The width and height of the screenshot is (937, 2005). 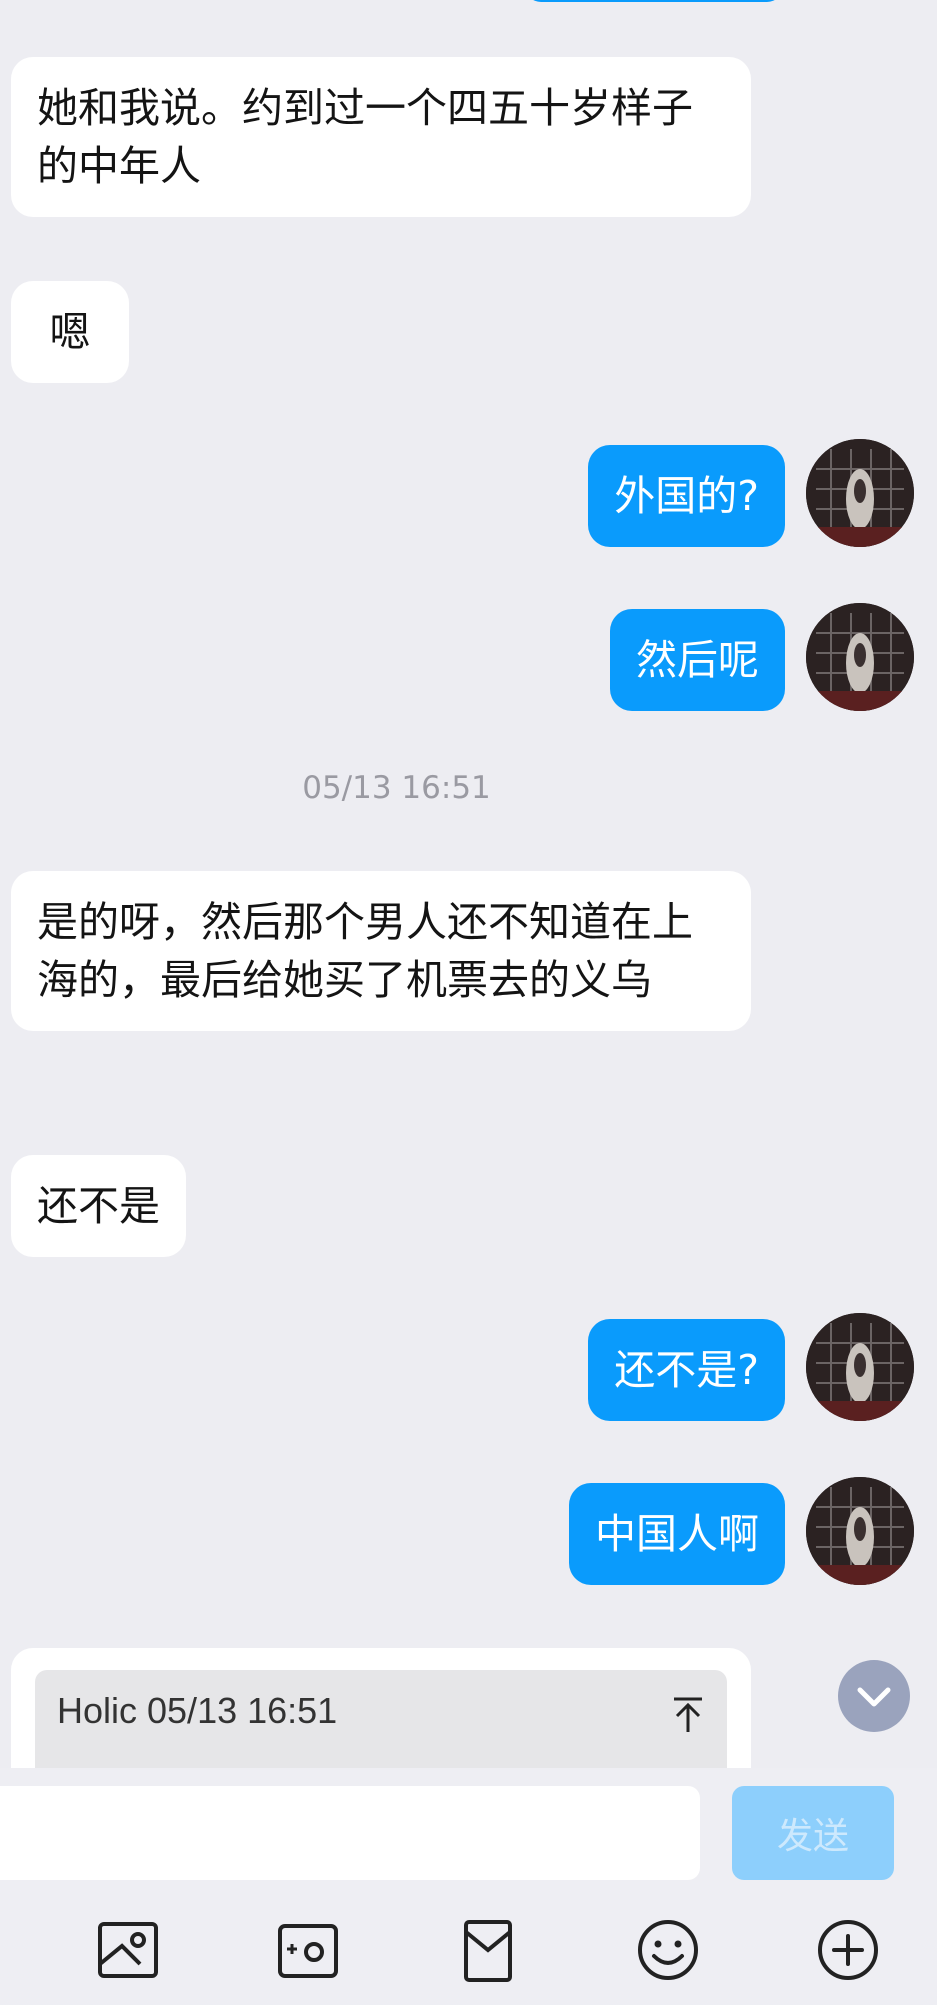 I want to click on message-bubble-quote: Holic 05/13 16:51, so click(x=381, y=1708).